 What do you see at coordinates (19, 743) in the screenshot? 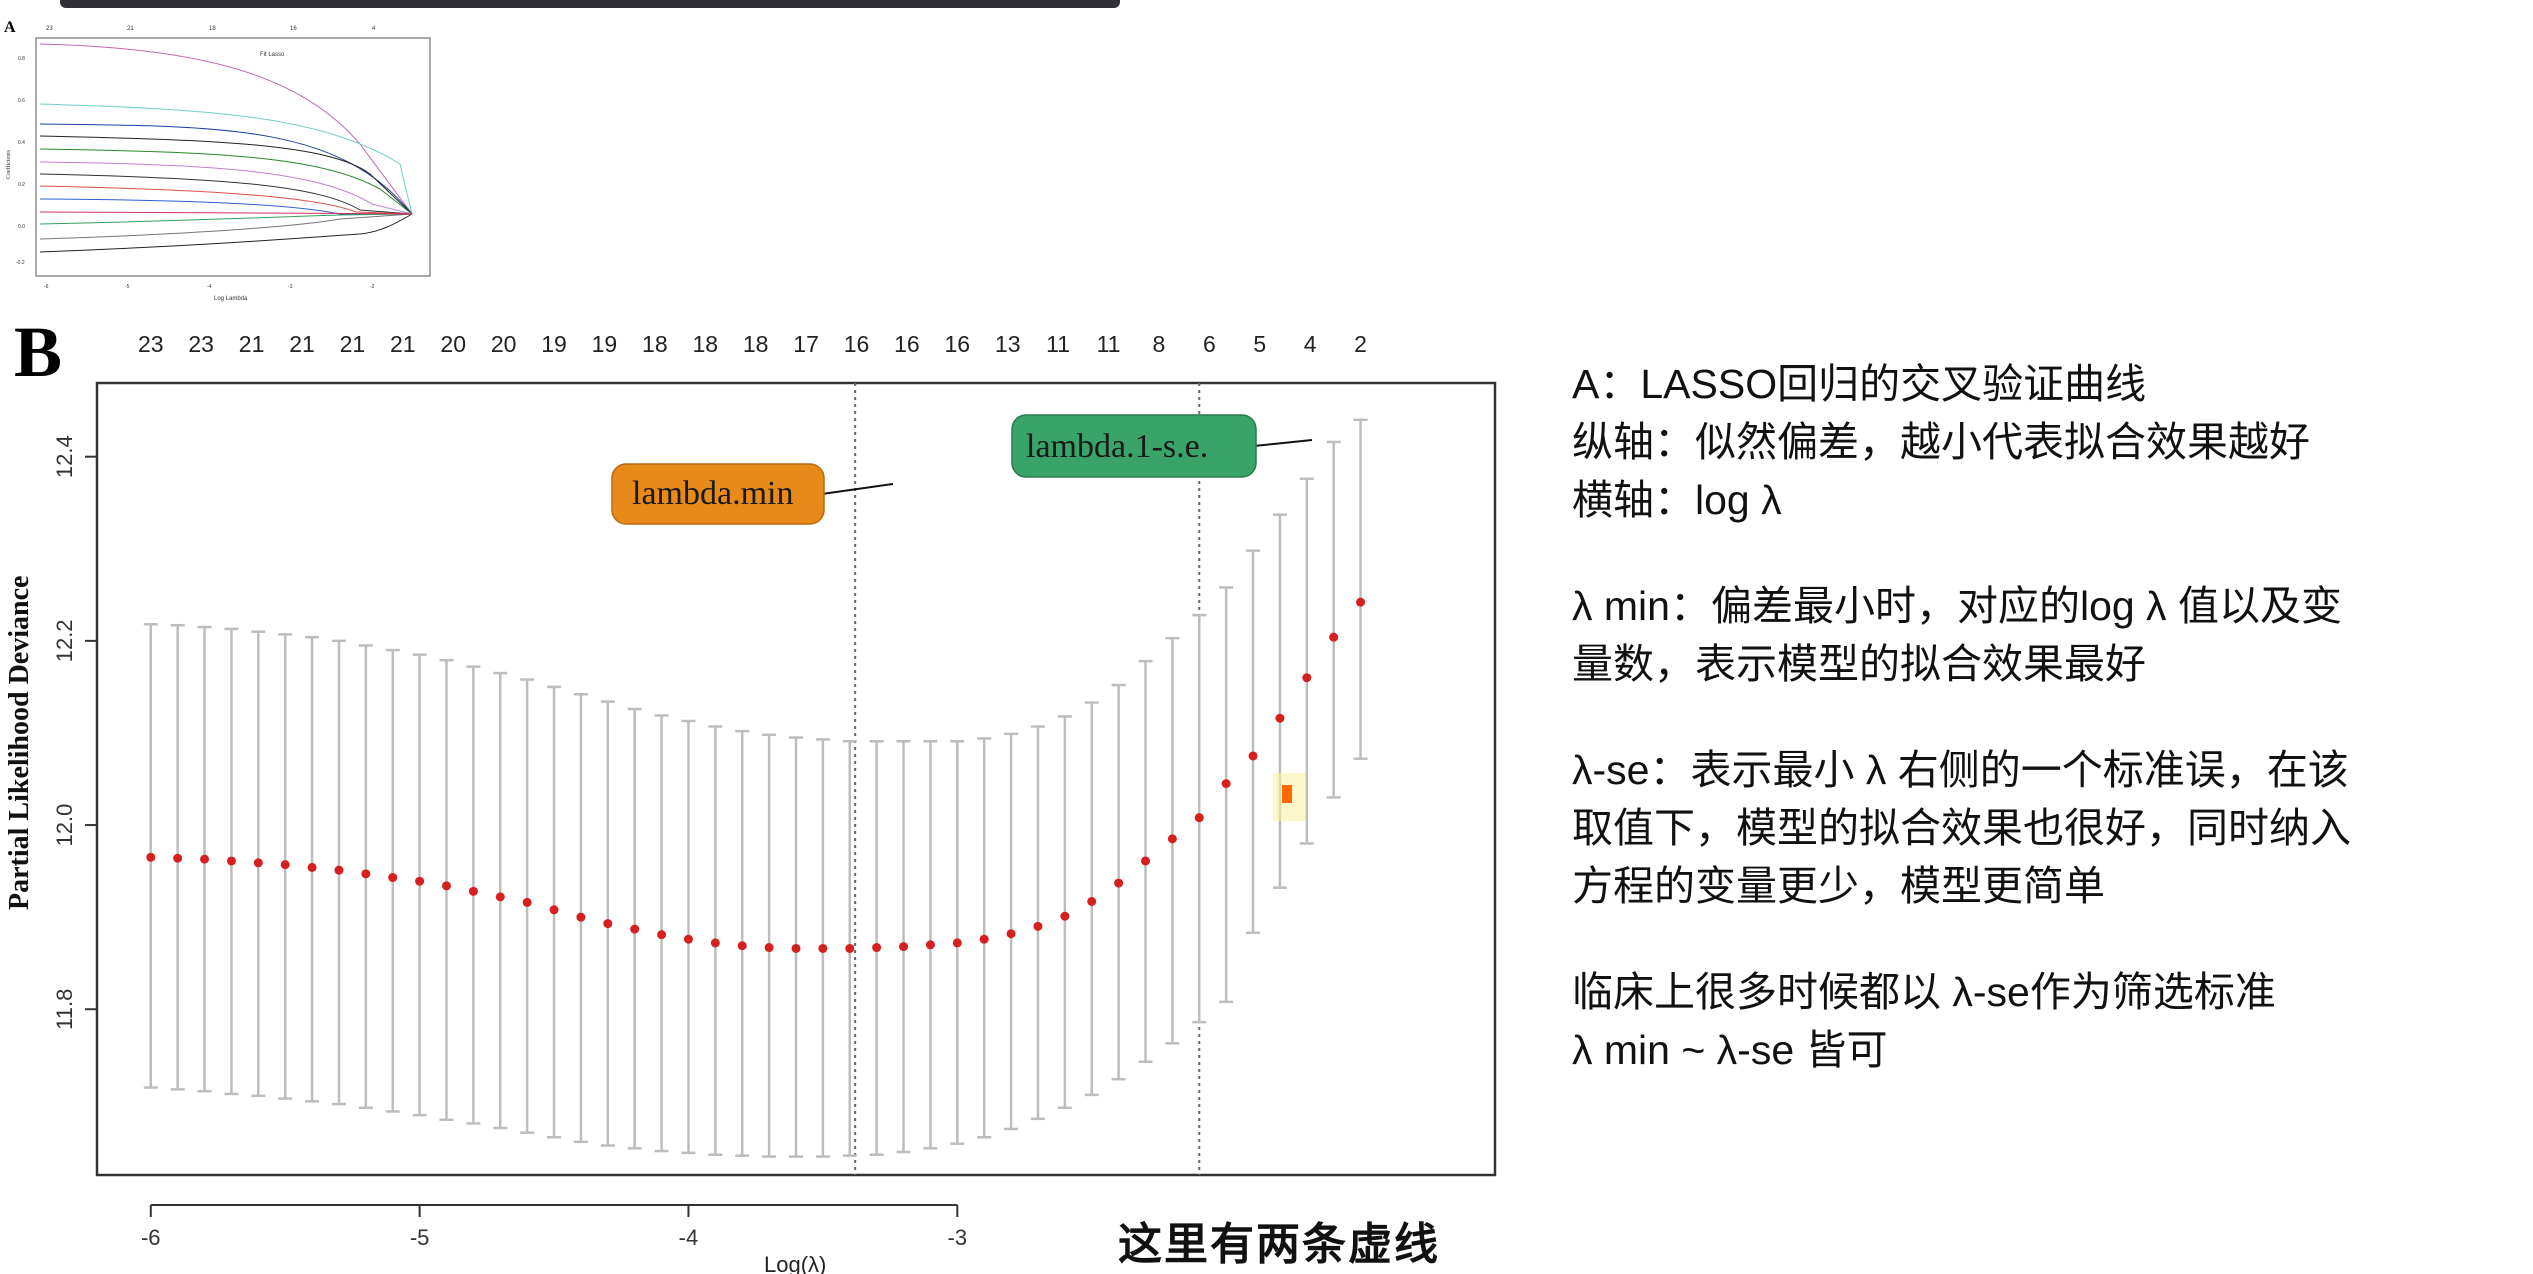
I see `panel-b-ylabel: Partial Likelihood Deviance` at bounding box center [19, 743].